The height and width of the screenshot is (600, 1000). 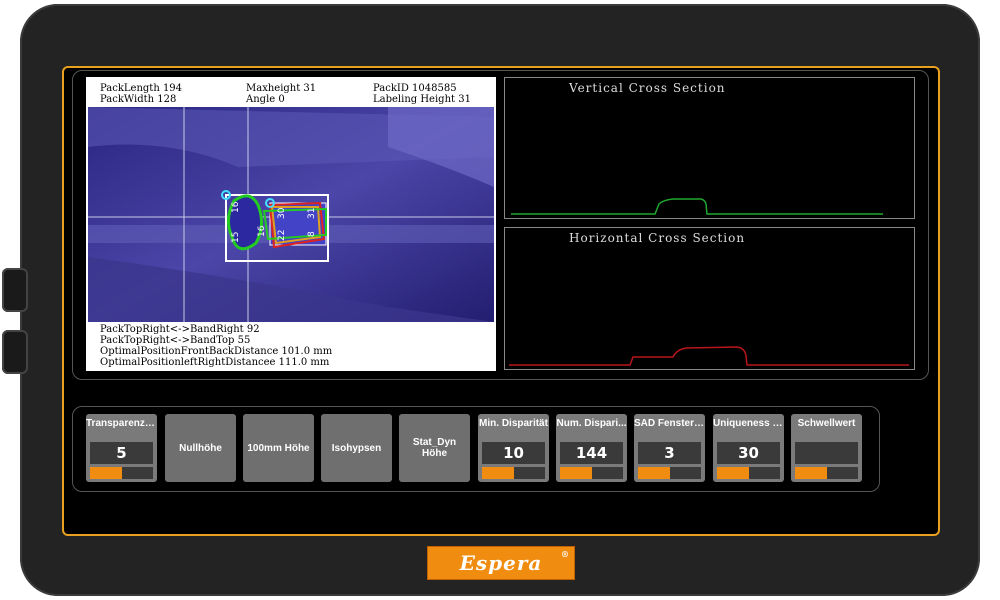 I want to click on control-label: Schwellwert, so click(x=826, y=423).